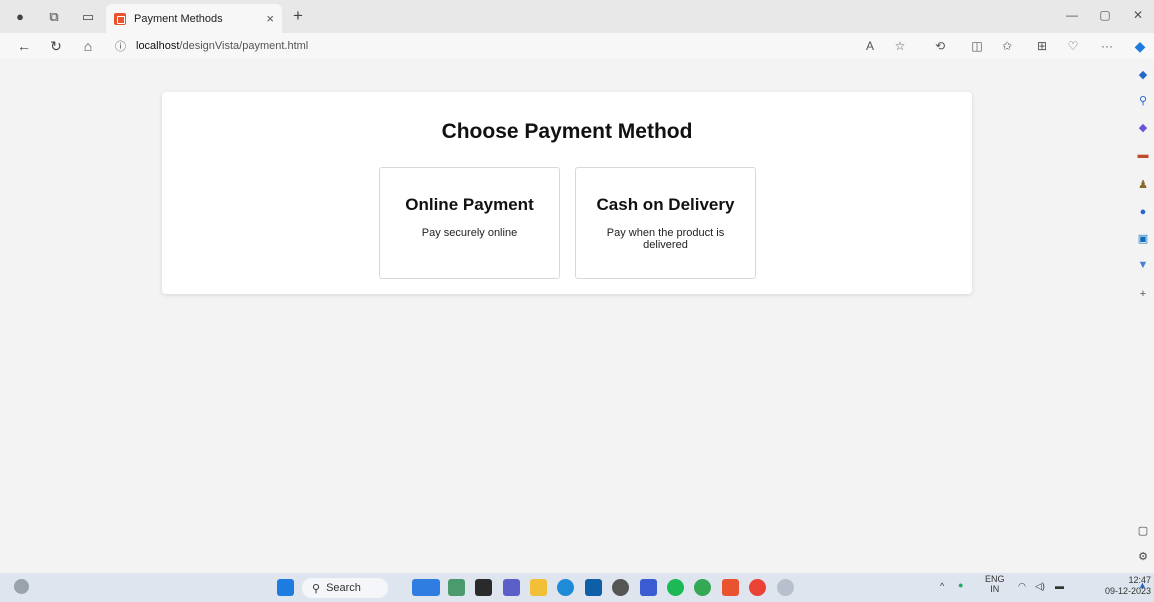 Image resolution: width=1154 pixels, height=602 pixels. I want to click on split-screen-icon: ◫, so click(977, 46).